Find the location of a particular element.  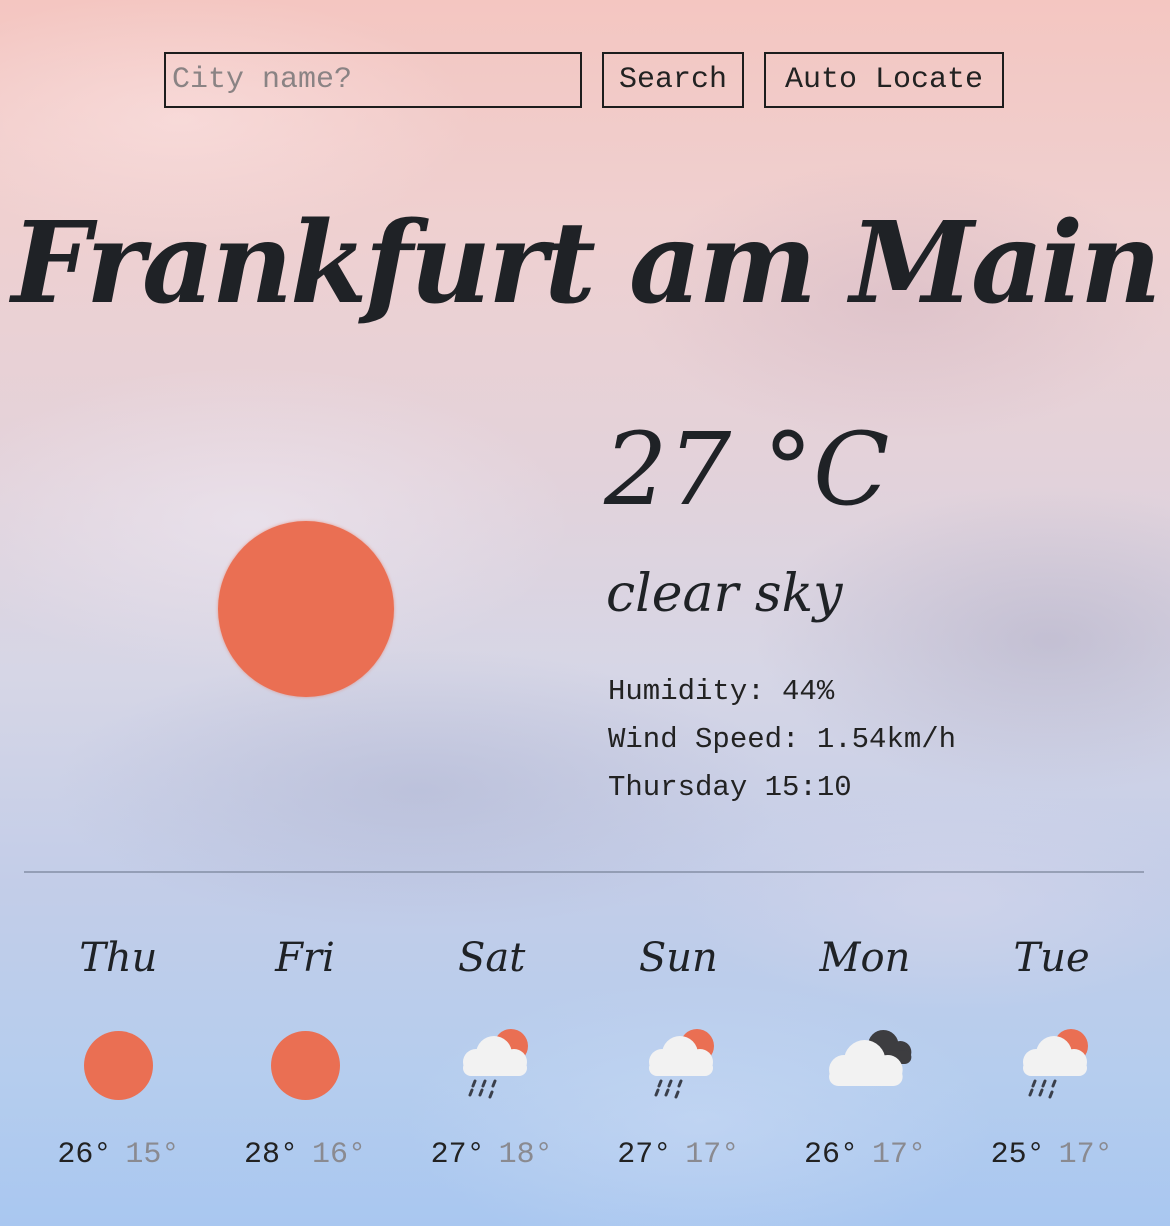

city-title: Frankfurt am Main is located at coordinates (586, 263).